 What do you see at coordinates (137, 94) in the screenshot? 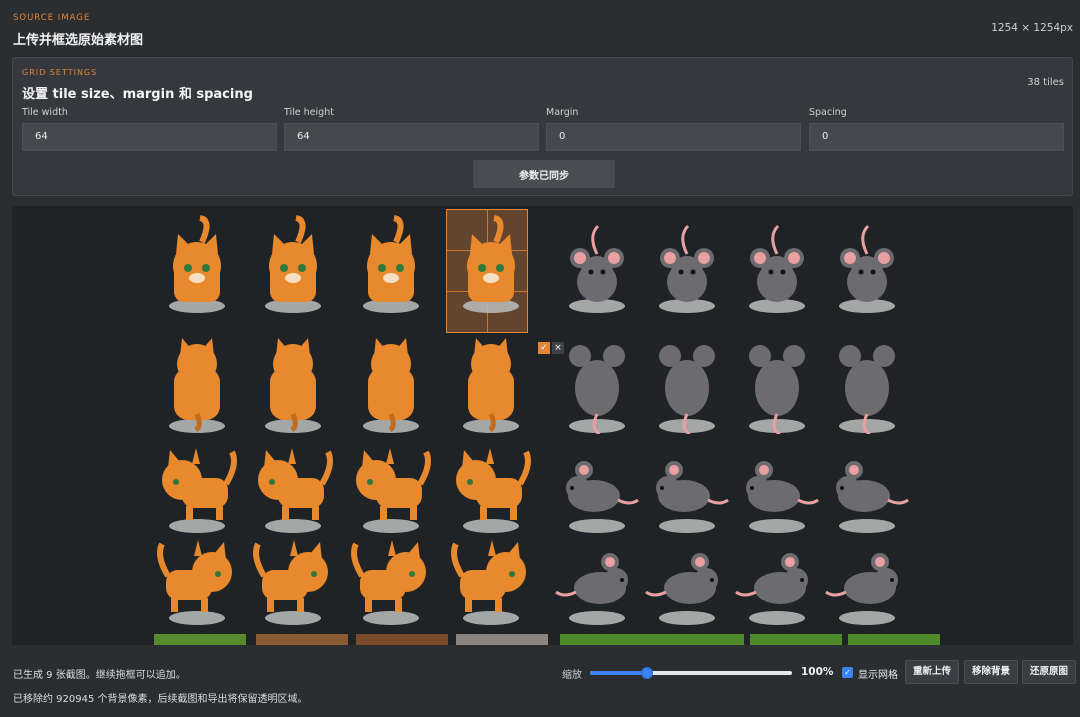
I see `grid-settings-title: 设置 tile size、margin 和 spacing` at bounding box center [137, 94].